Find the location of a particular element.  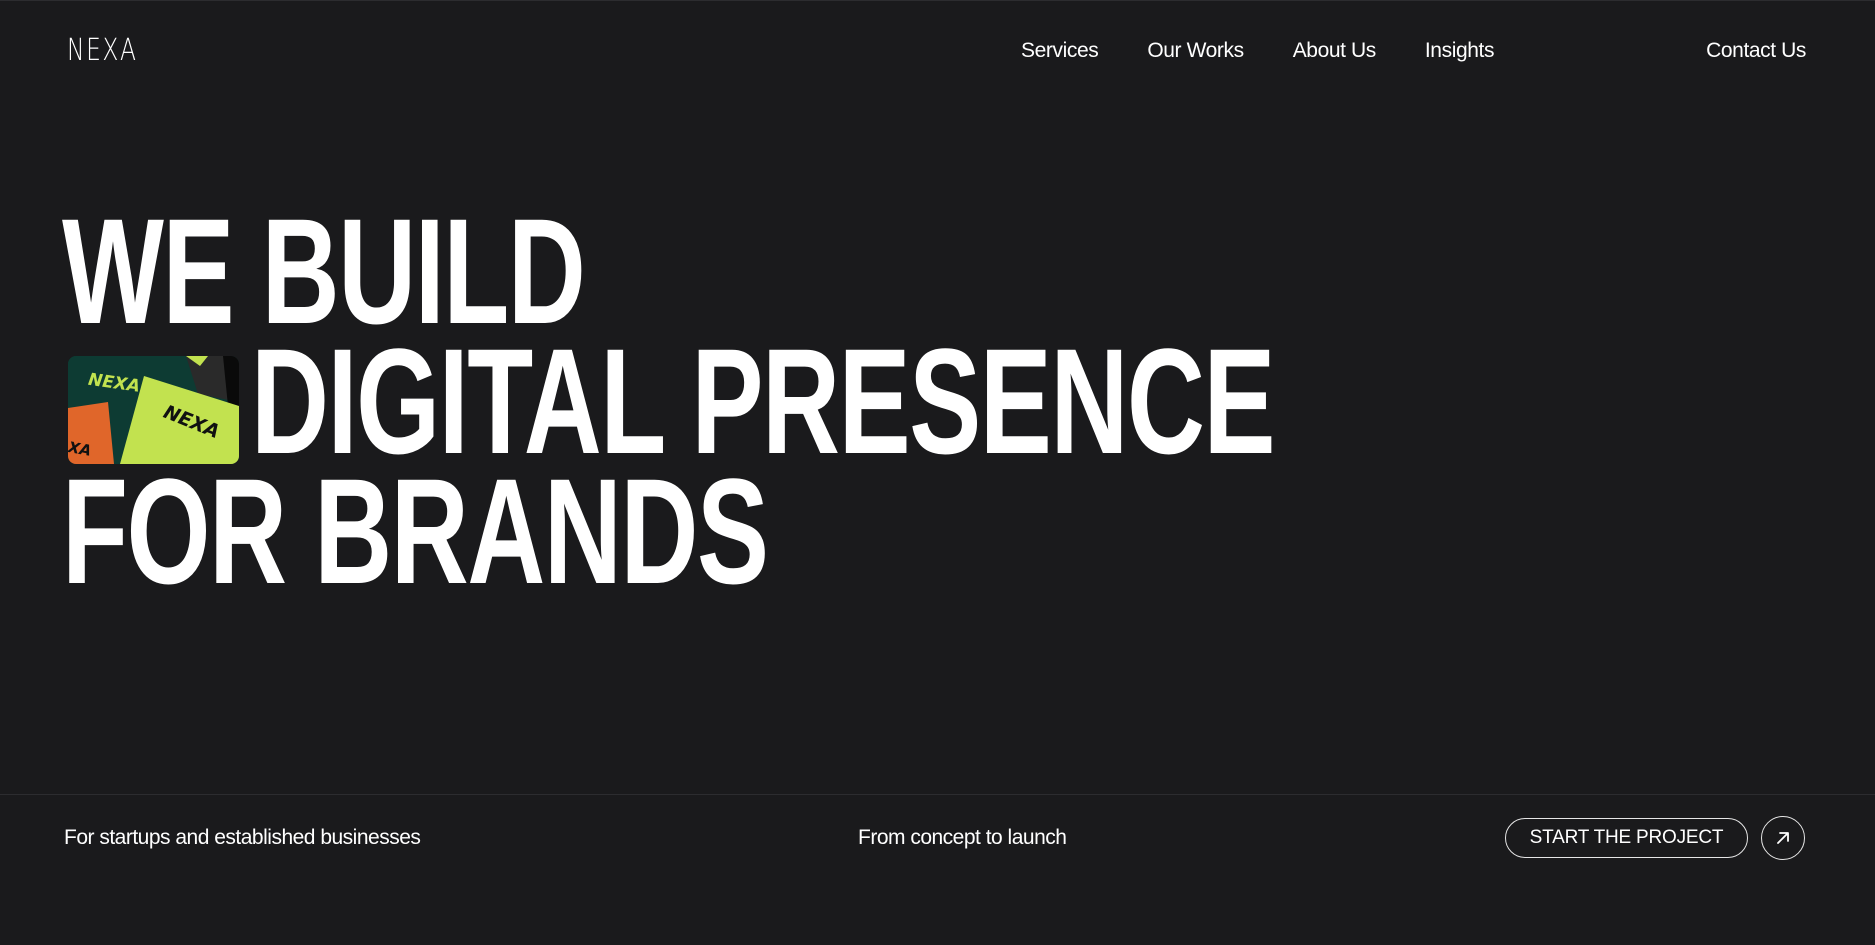

tagline-audience: For startups and established businesses is located at coordinates (242, 837).